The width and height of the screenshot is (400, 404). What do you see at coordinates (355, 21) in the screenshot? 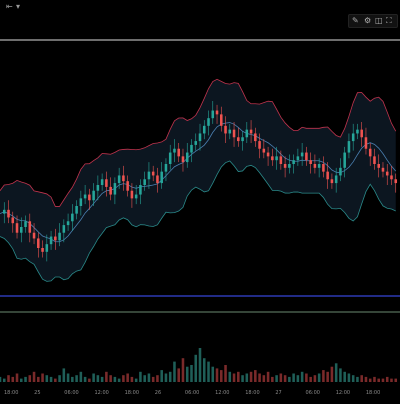
I see `pen-icon: ✎` at bounding box center [355, 21].